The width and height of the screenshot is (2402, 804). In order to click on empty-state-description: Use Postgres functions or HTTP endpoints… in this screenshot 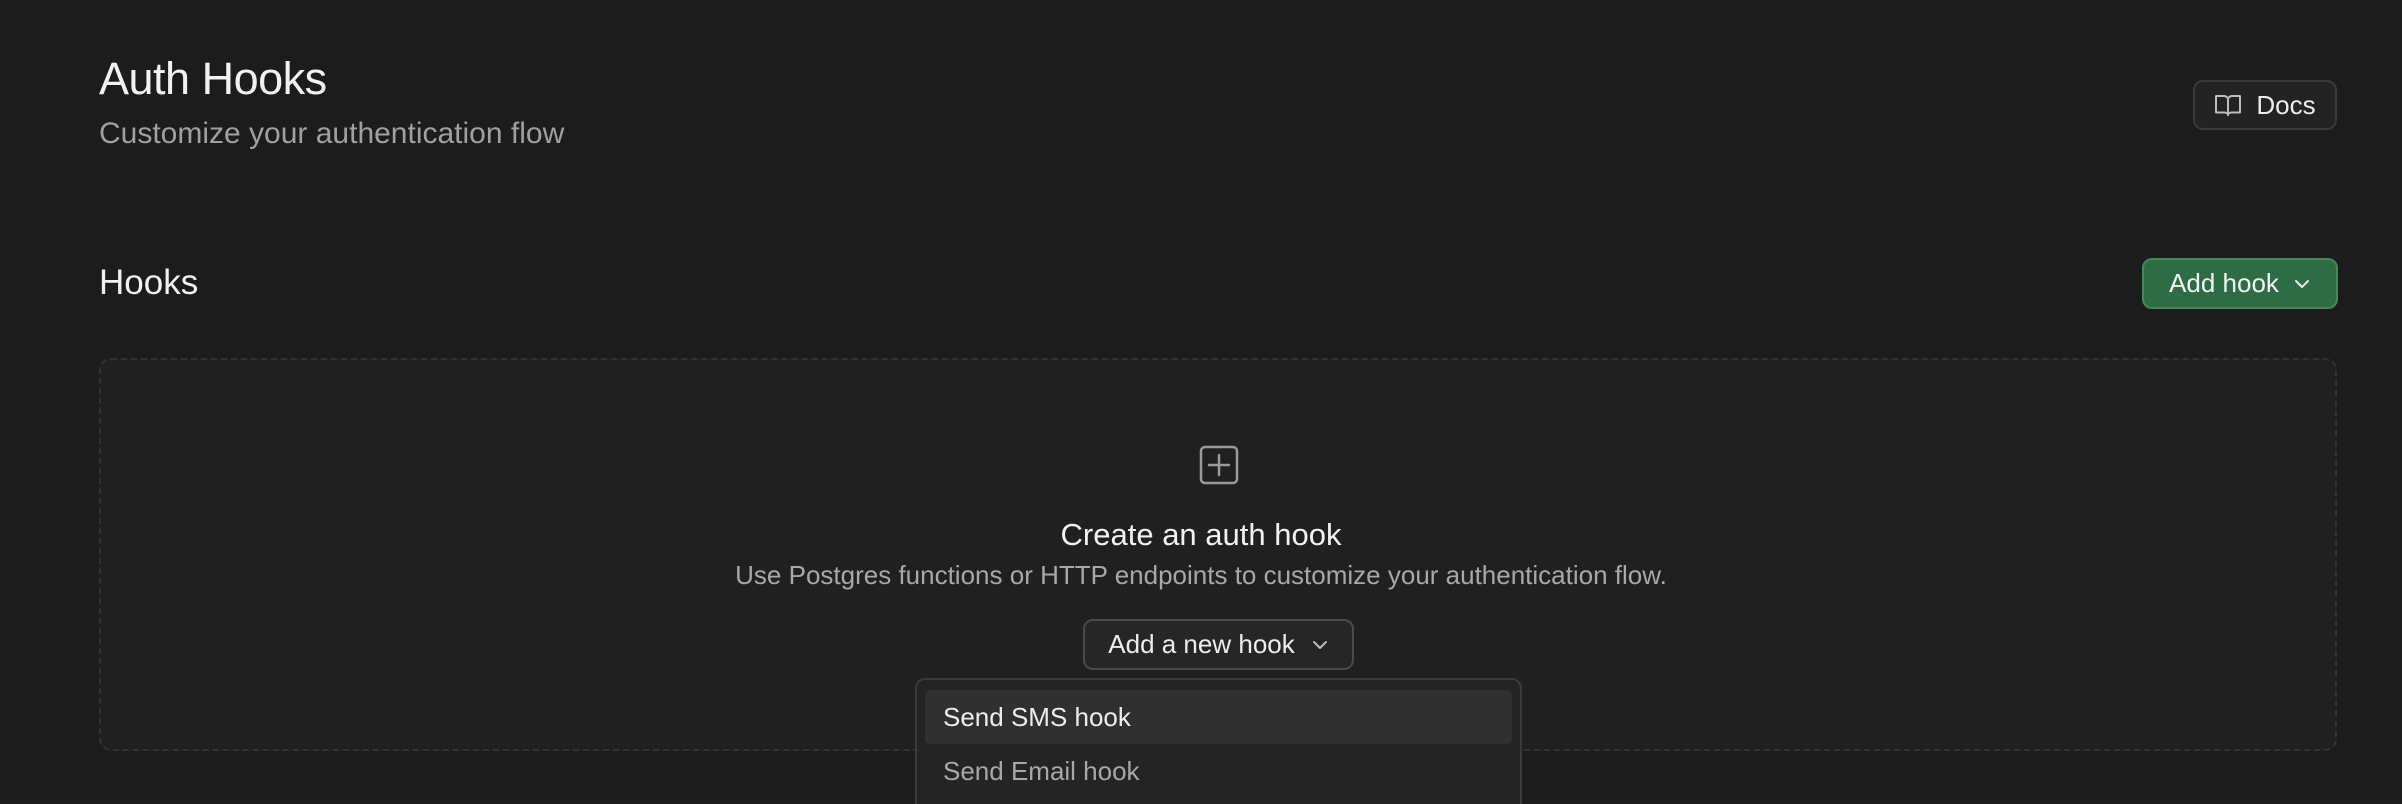, I will do `click(1201, 575)`.